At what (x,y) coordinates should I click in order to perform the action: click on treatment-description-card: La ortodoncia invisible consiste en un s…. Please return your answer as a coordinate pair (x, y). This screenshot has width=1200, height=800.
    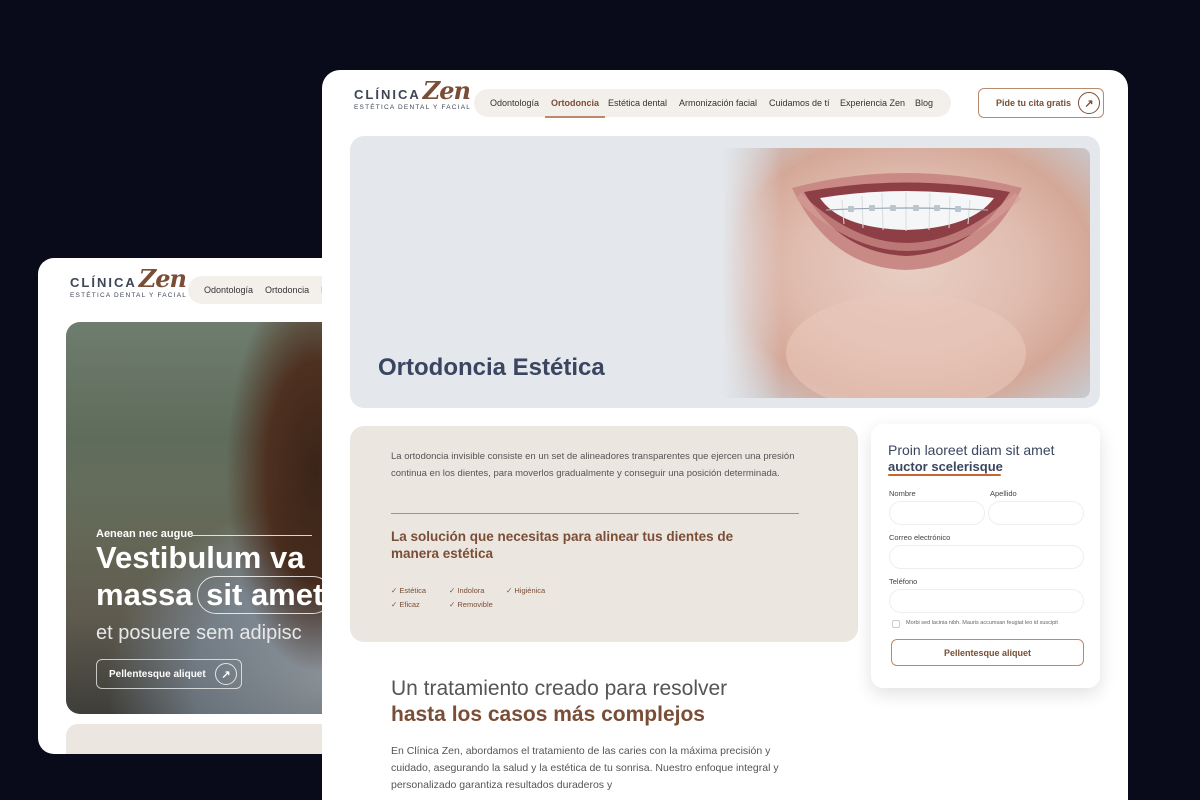
    Looking at the image, I should click on (604, 534).